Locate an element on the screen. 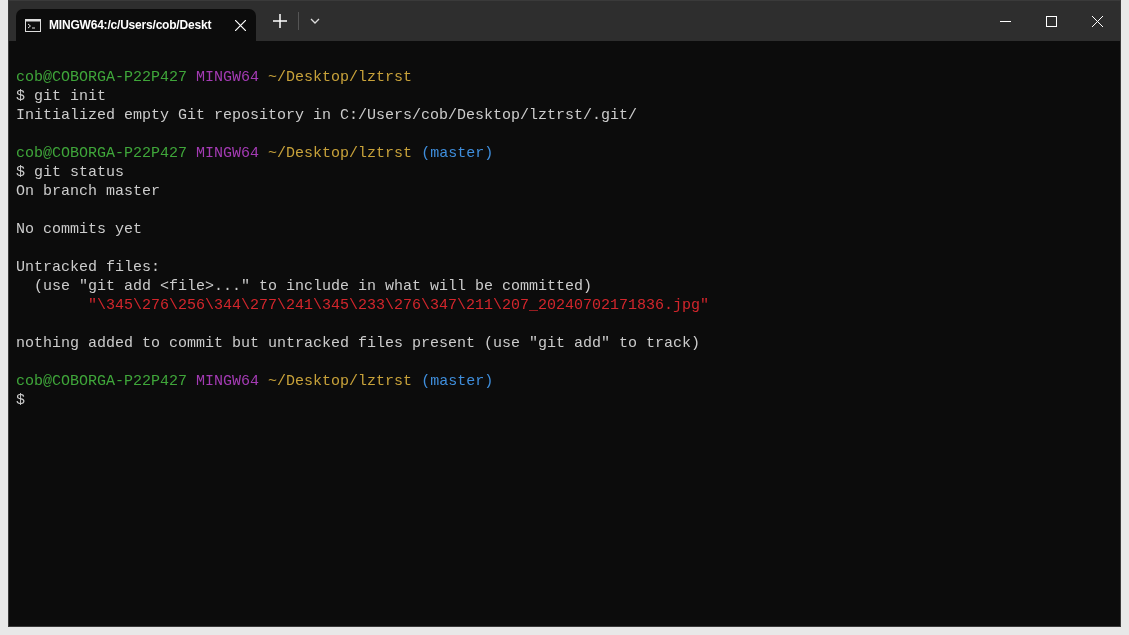  tab-title: MINGW64:/c/Users/cob/Deskt is located at coordinates (131, 25).